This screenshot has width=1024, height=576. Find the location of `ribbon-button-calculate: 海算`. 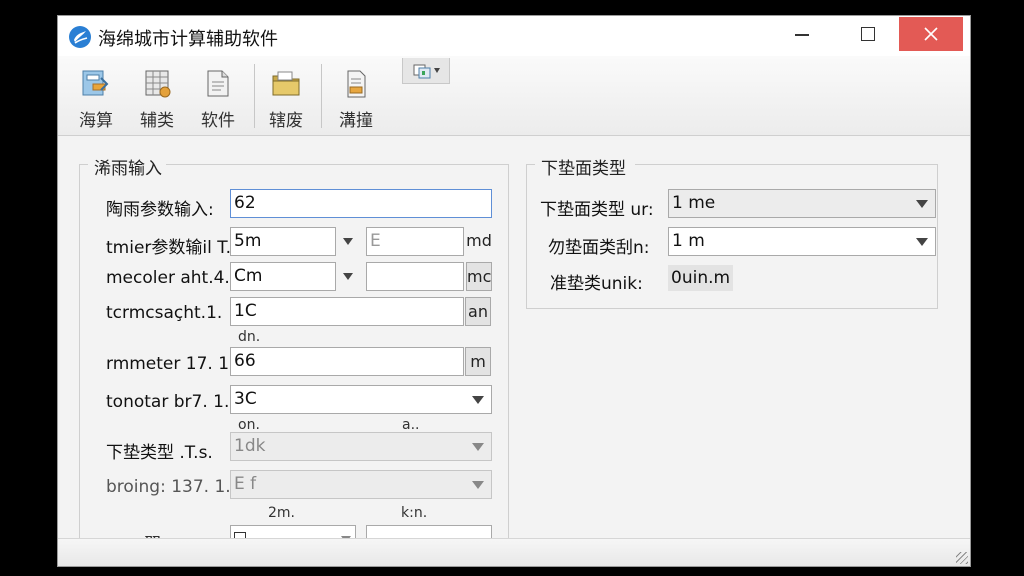

ribbon-button-calculate: 海算 is located at coordinates (96, 100).